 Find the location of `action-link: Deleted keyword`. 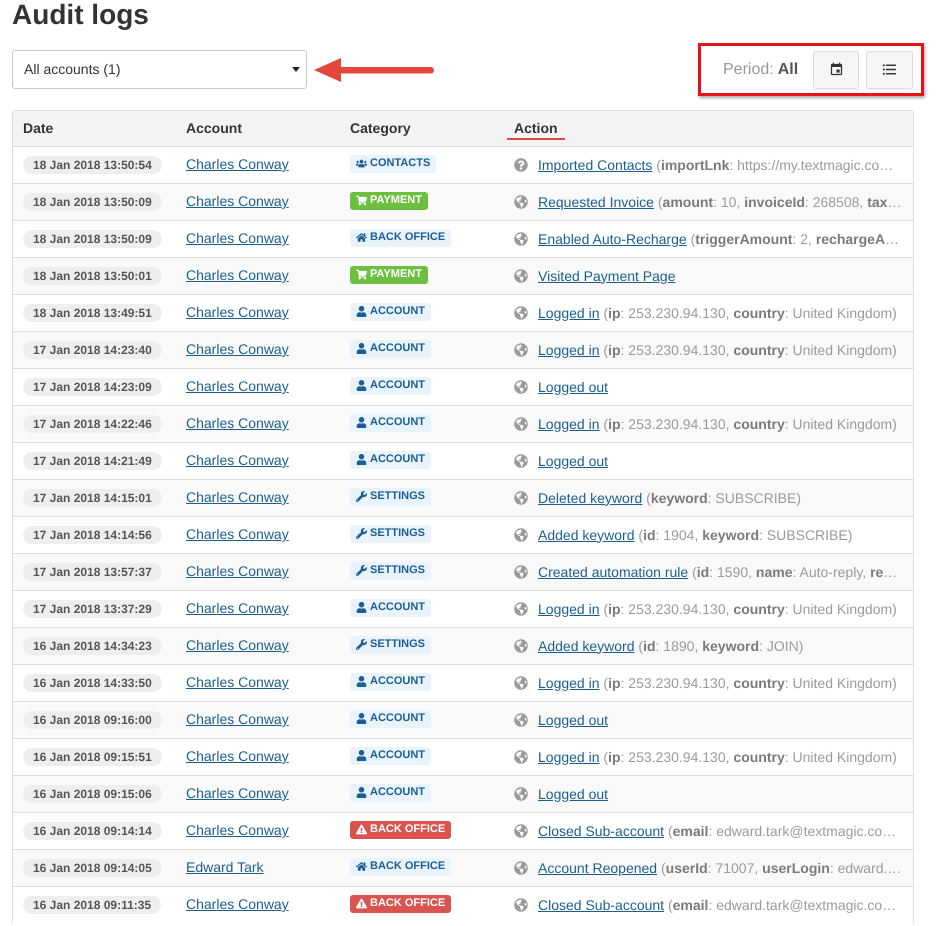

action-link: Deleted keyword is located at coordinates (590, 498).